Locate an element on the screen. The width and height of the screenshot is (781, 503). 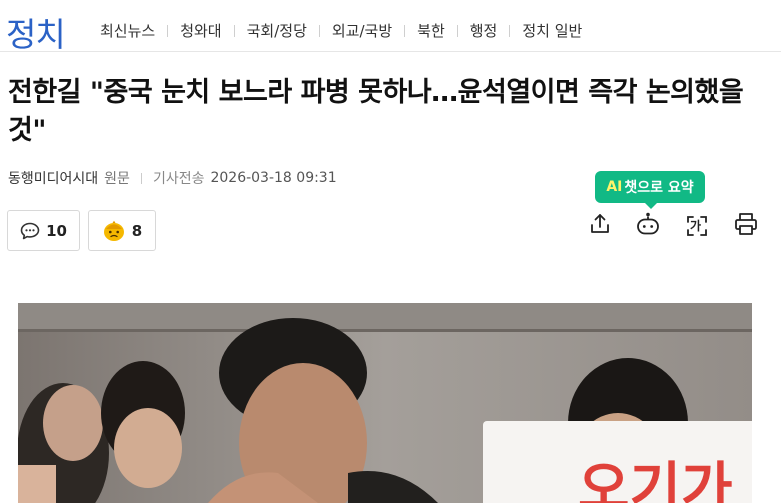
font-size-button: 가 is located at coordinates (697, 226).